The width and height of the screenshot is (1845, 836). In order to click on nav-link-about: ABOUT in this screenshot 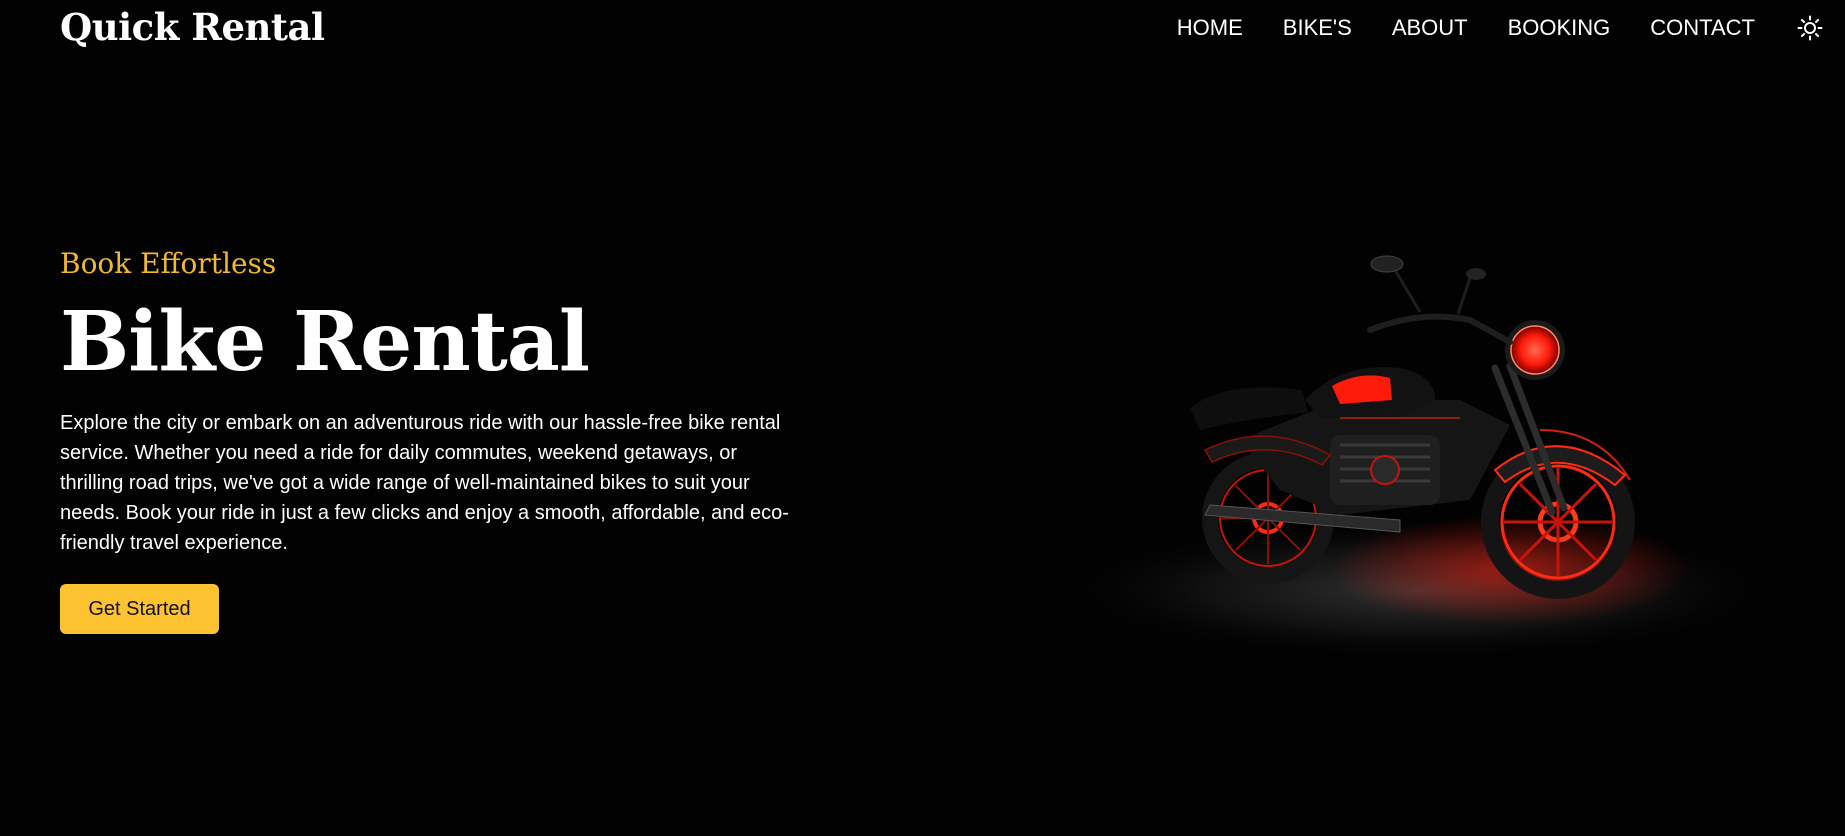, I will do `click(1430, 28)`.